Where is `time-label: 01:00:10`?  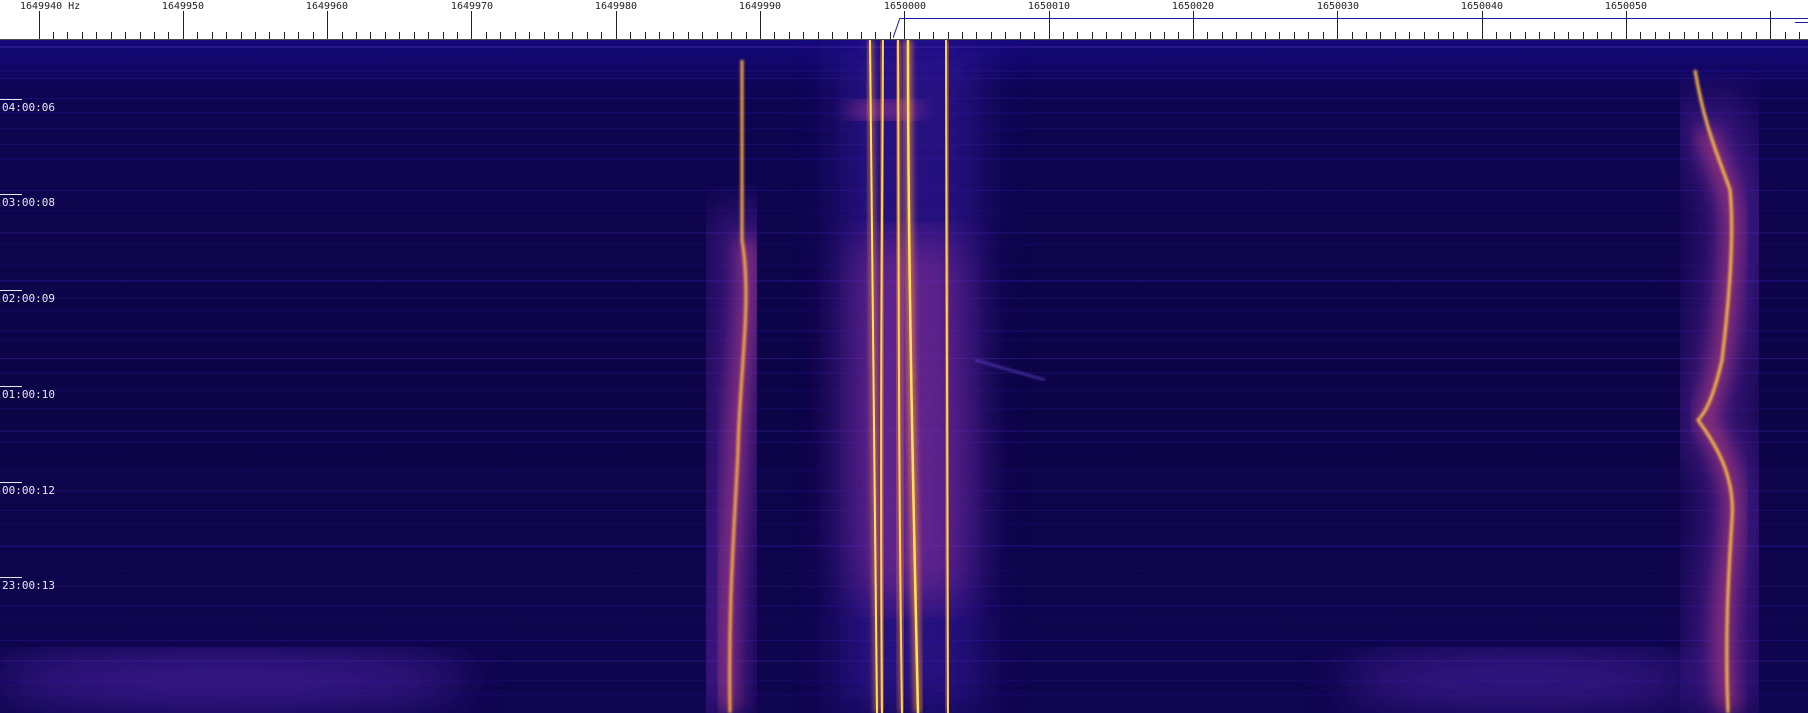
time-label: 01:00:10 is located at coordinates (28, 394).